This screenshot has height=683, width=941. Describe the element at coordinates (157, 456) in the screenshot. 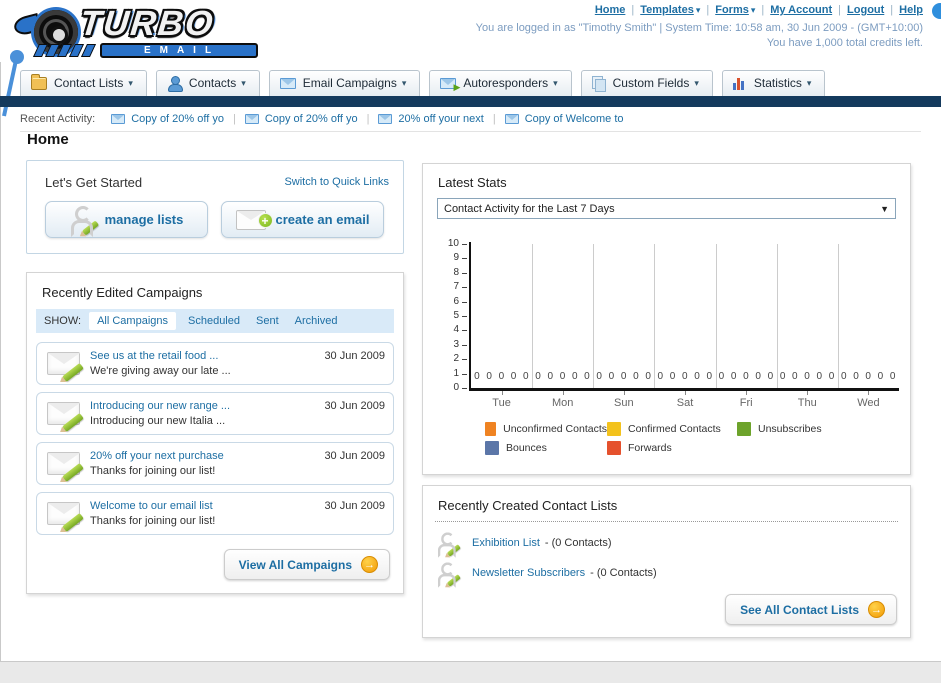

I see `campaign-title-link: 20% off your next purchase` at that location.